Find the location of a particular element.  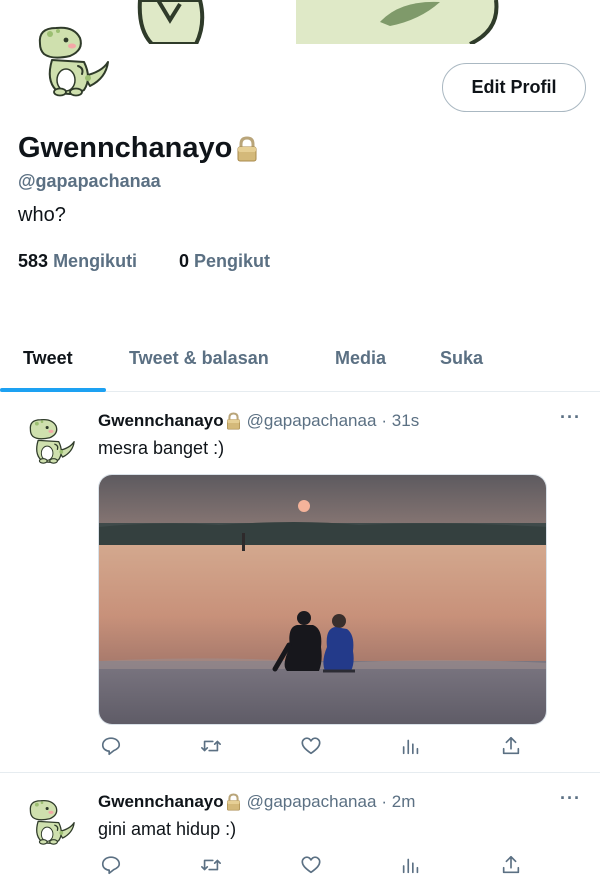

profile-tabs: Tweet Tweet & balasan Media Suka is located at coordinates (300, 361).